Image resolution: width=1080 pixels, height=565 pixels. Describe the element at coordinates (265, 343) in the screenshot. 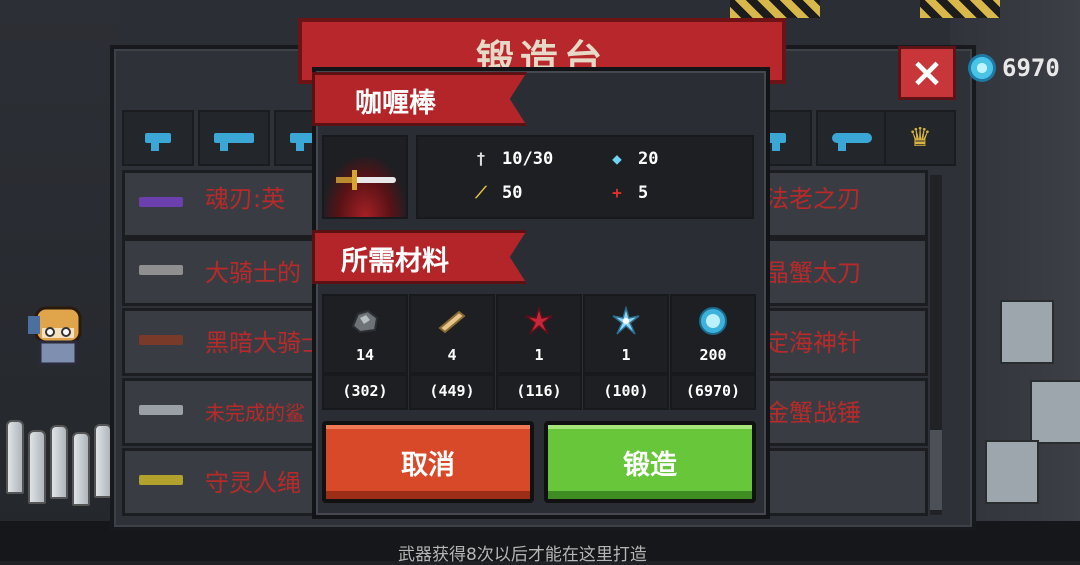

I see `weapon-name: 黑暗大骑士` at that location.